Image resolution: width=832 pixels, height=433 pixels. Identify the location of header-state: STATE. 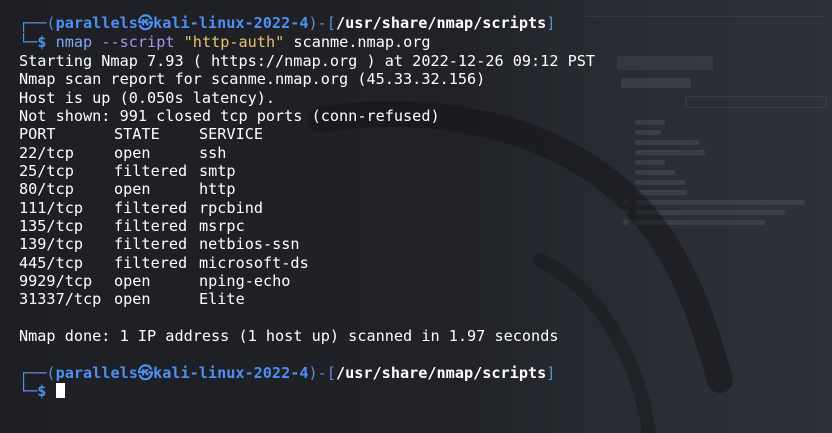
(137, 134).